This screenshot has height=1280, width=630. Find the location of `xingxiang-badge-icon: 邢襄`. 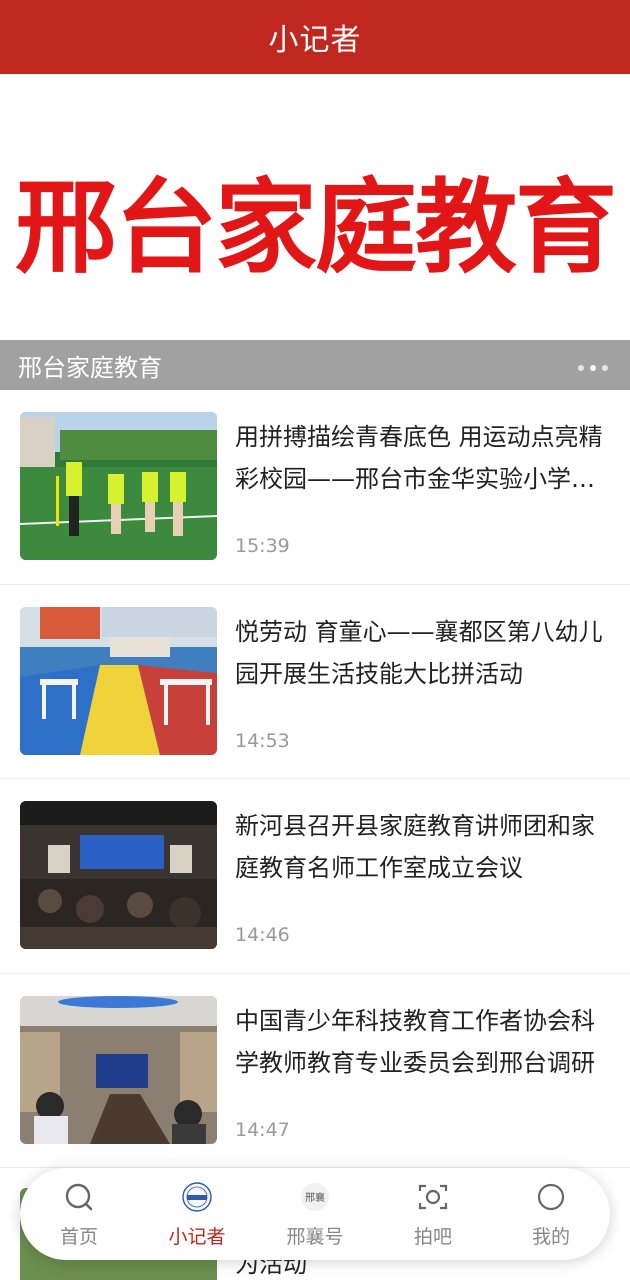

xingxiang-badge-icon: 邢襄 is located at coordinates (315, 1197).